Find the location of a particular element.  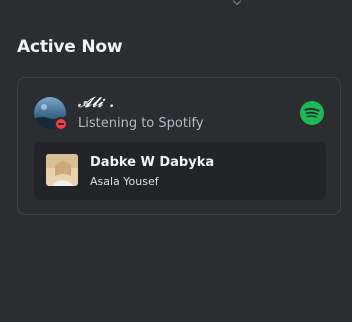

spotify-icon is located at coordinates (312, 113).